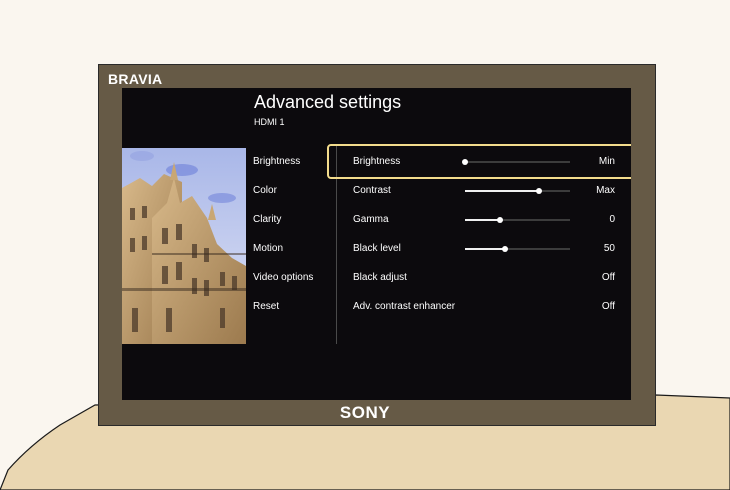 The width and height of the screenshot is (730, 490). What do you see at coordinates (404, 306) in the screenshot?
I see `setting-label: Adv. contrast enhancer` at bounding box center [404, 306].